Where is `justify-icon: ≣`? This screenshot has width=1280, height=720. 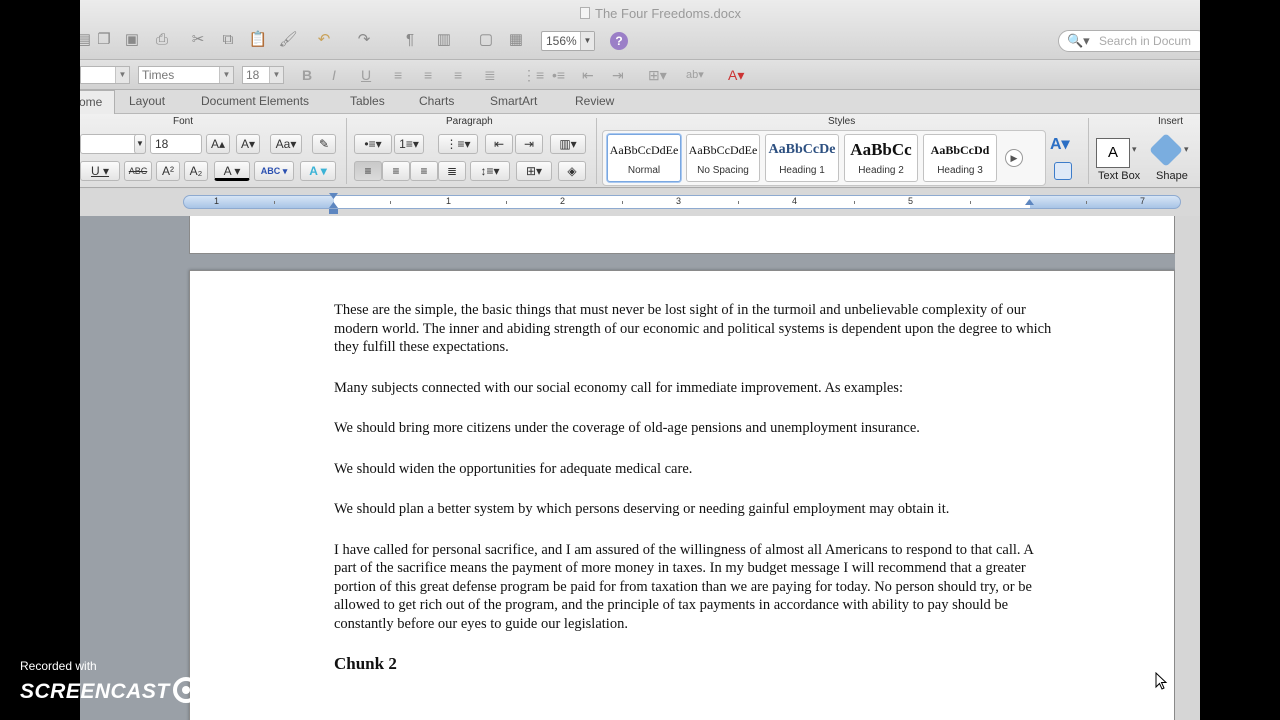
justify-icon: ≣ is located at coordinates (490, 75).